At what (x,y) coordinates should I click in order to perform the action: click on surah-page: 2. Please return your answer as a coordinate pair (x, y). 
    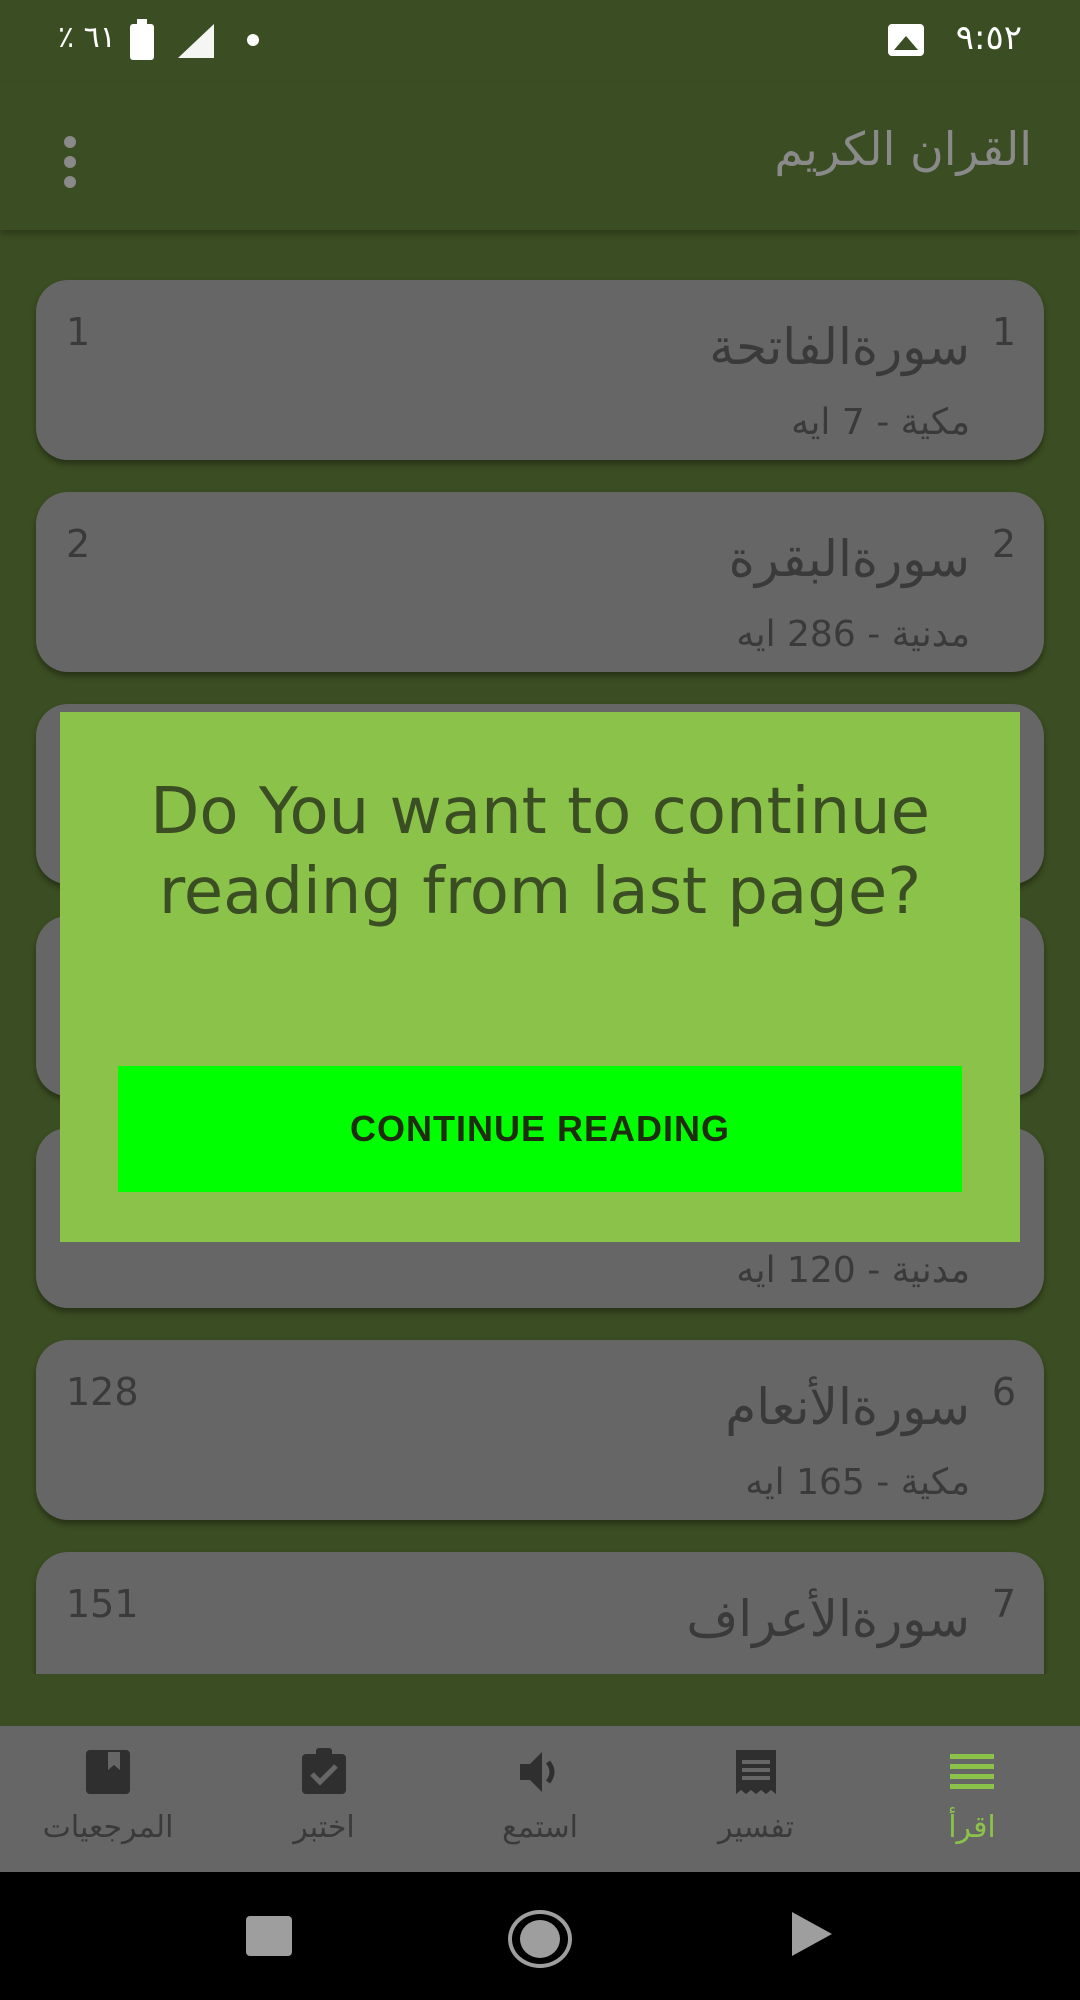
    Looking at the image, I should click on (78, 544).